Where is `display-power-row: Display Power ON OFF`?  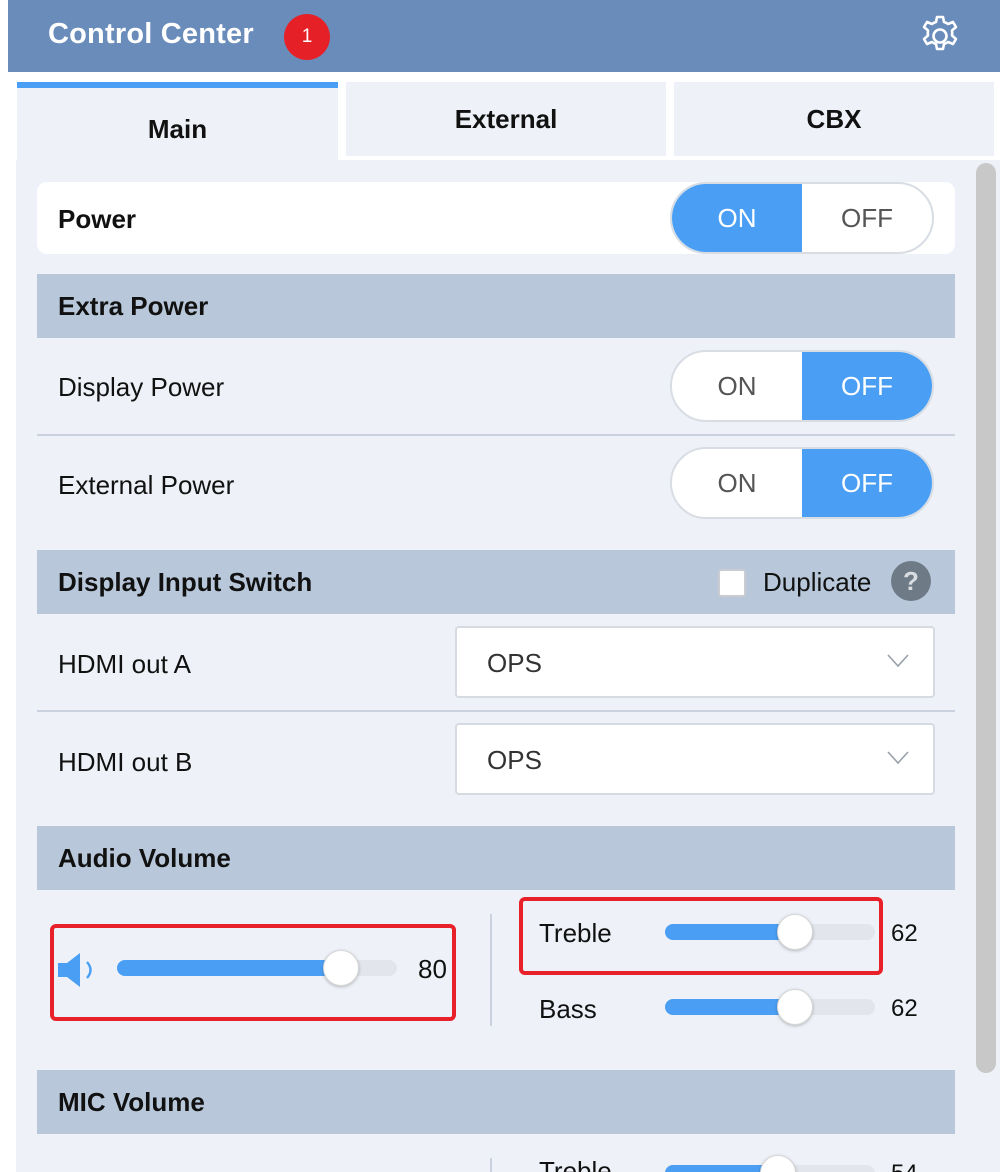 display-power-row: Display Power ON OFF is located at coordinates (496, 386).